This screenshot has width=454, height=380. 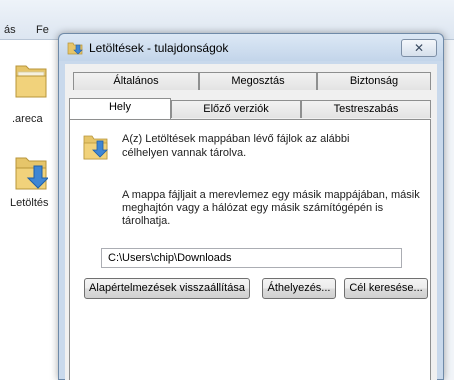 I want to click on folder-label: .areca, so click(x=27, y=119).